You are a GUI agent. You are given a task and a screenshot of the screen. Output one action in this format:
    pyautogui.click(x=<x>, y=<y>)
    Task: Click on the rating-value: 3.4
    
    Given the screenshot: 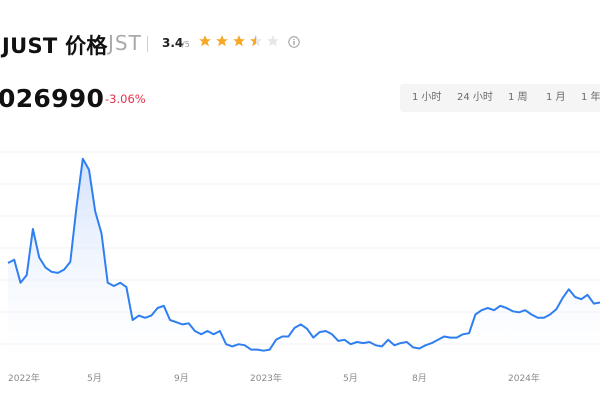 What is the action you would take?
    pyautogui.click(x=173, y=43)
    